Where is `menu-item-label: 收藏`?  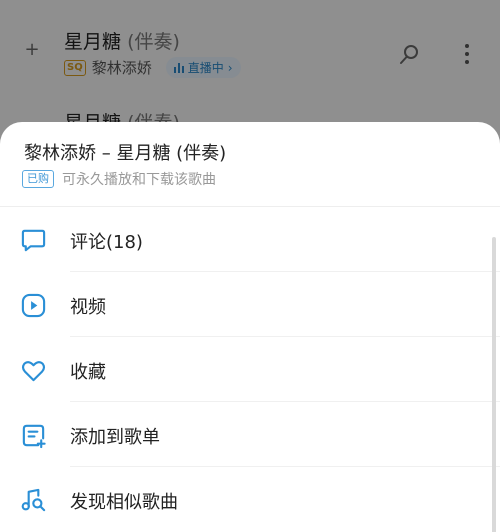
menu-item-label: 收藏 is located at coordinates (88, 372).